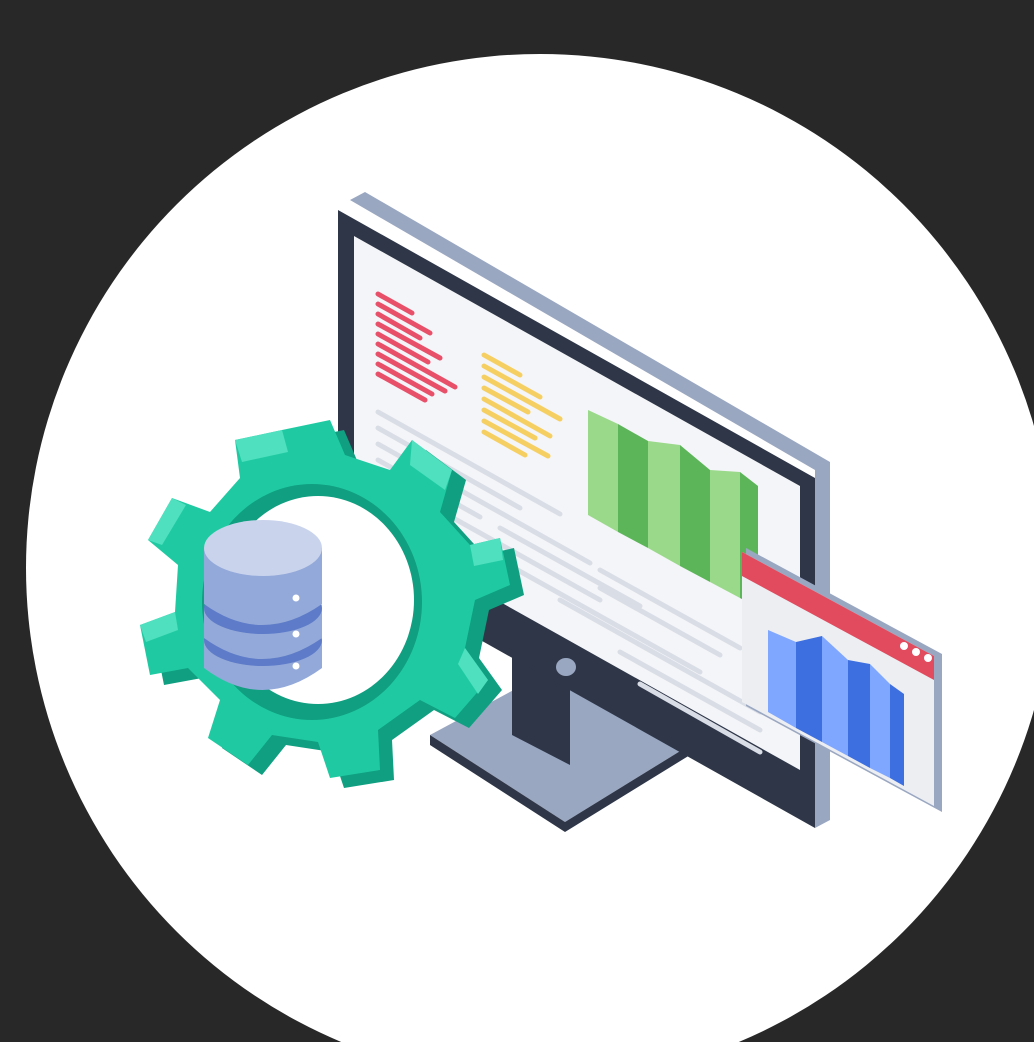 Image resolution: width=1034 pixels, height=1042 pixels. What do you see at coordinates (566, 667) in the screenshot?
I see `monitor-power-dot` at bounding box center [566, 667].